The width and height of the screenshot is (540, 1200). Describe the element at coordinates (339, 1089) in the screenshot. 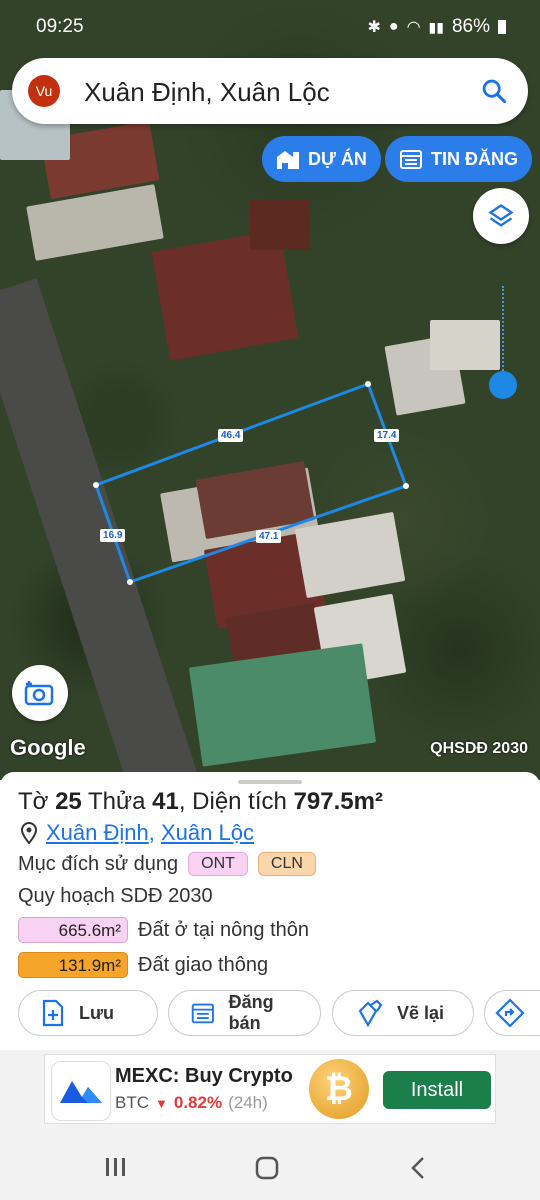

I see `bitcoin-coin-icon: ₿` at that location.